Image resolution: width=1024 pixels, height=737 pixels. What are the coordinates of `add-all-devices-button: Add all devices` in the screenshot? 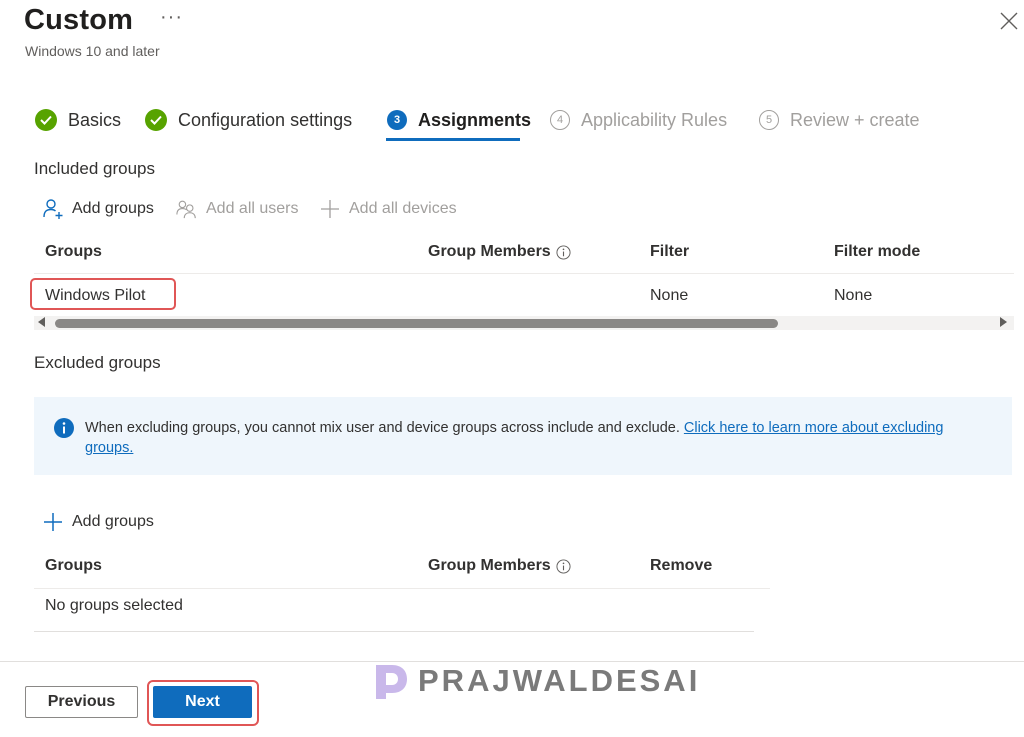 It's located at (388, 209).